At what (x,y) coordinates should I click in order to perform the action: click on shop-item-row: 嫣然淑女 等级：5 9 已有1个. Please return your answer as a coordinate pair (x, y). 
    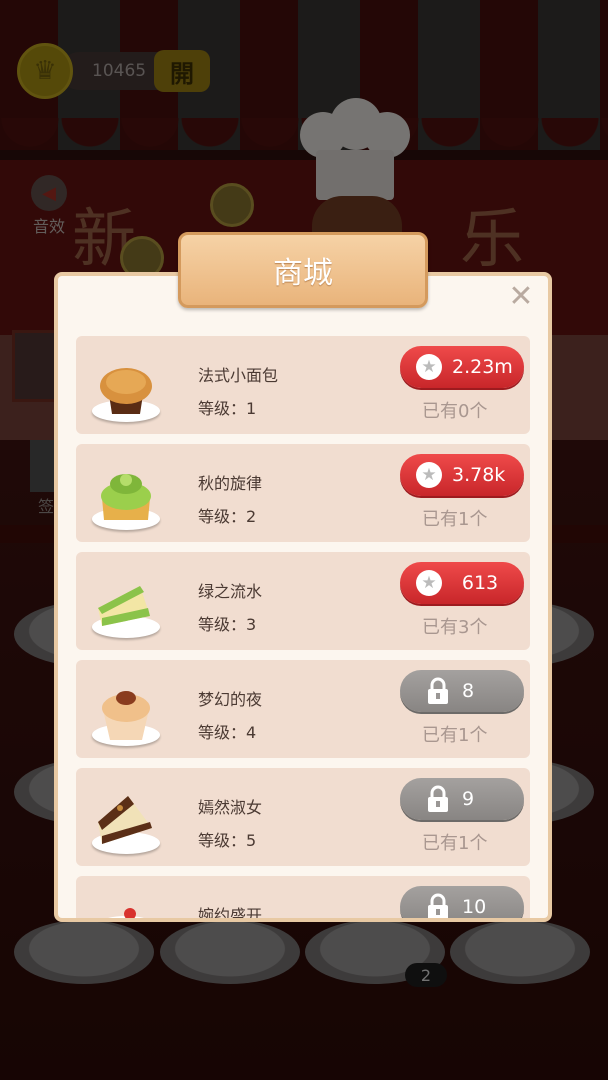
    Looking at the image, I should click on (303, 817).